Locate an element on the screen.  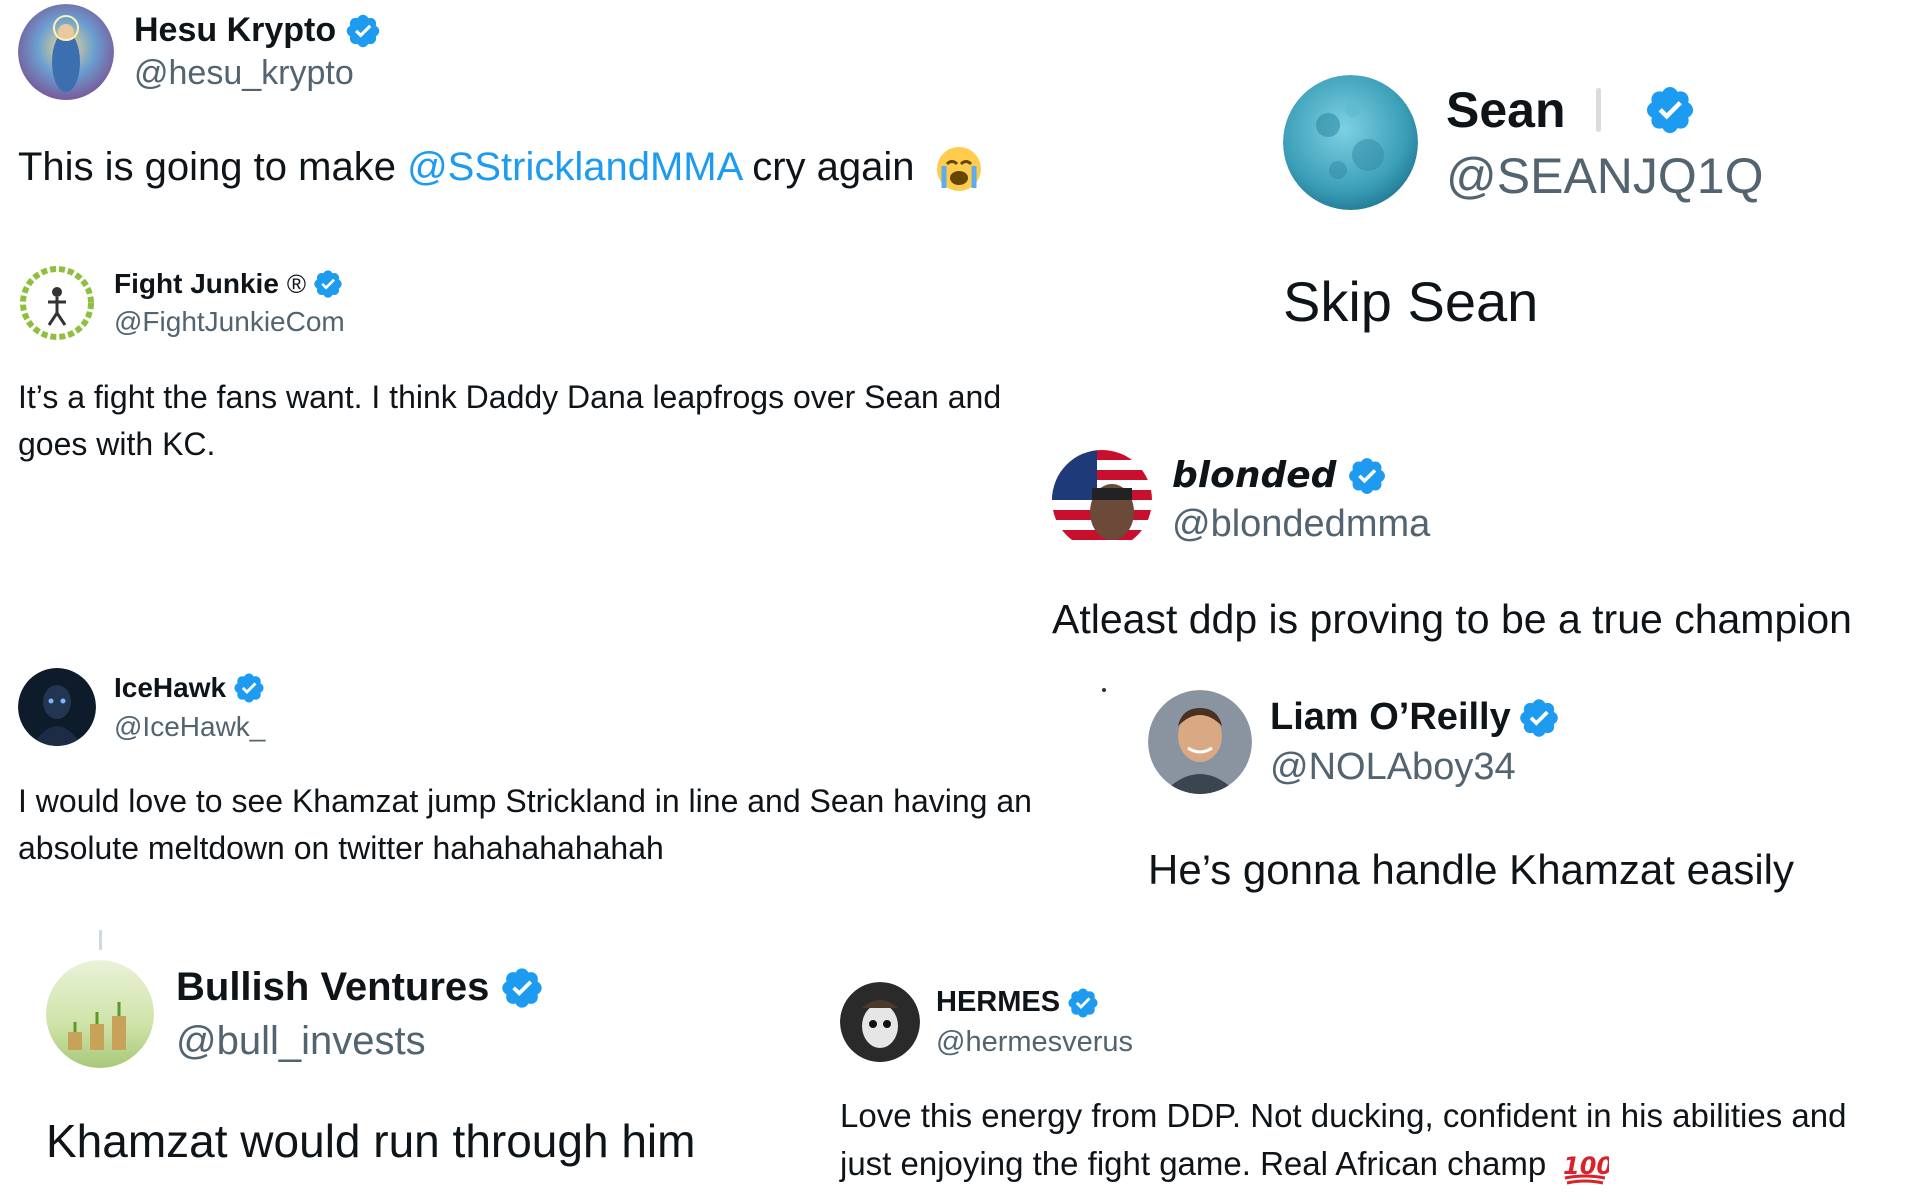
user-handle: @bull_invests is located at coordinates (360, 1041).